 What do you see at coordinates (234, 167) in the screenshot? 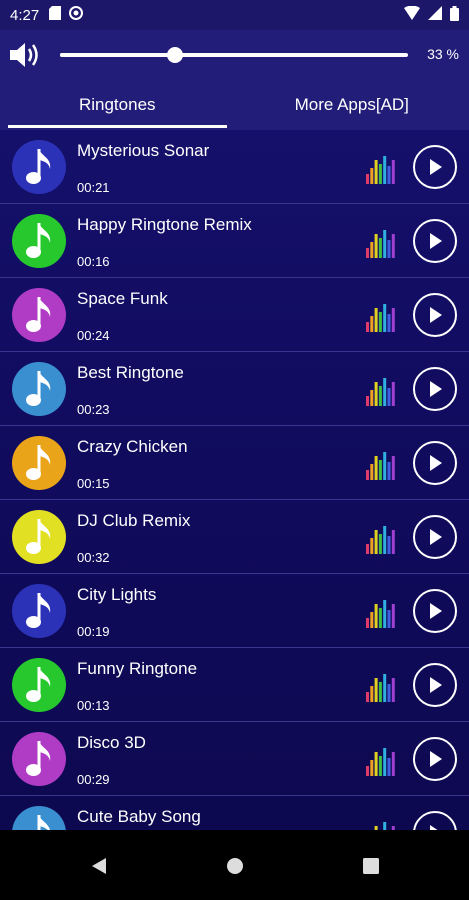
I see `ringtone-row: Mysterious Sonar 00:21` at bounding box center [234, 167].